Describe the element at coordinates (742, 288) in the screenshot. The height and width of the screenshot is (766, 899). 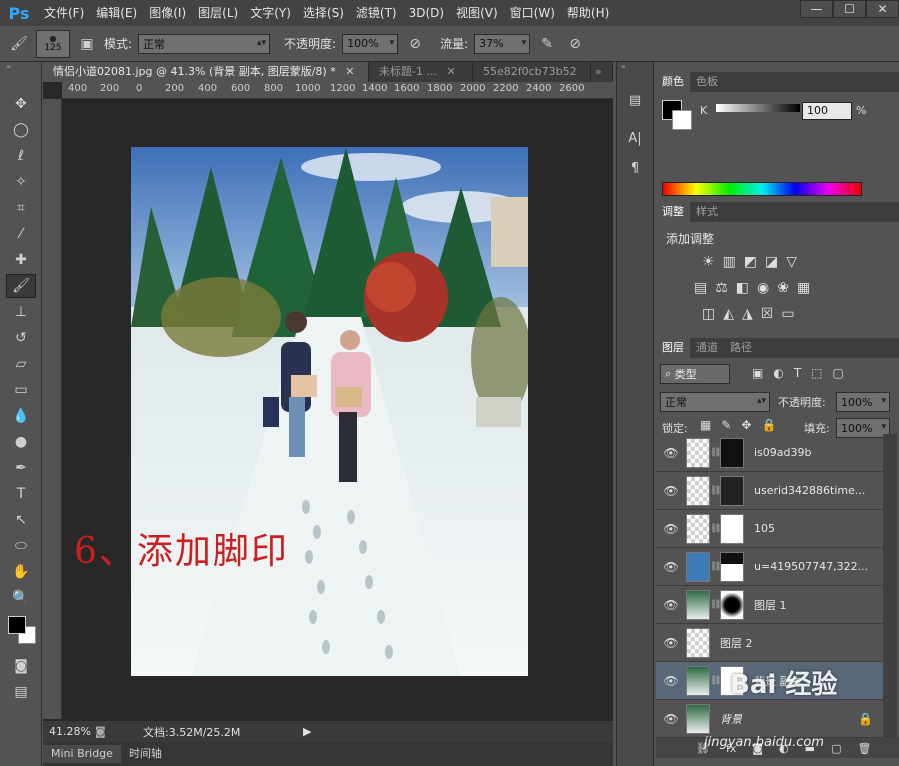
I see `bw-icon: ◧` at that location.